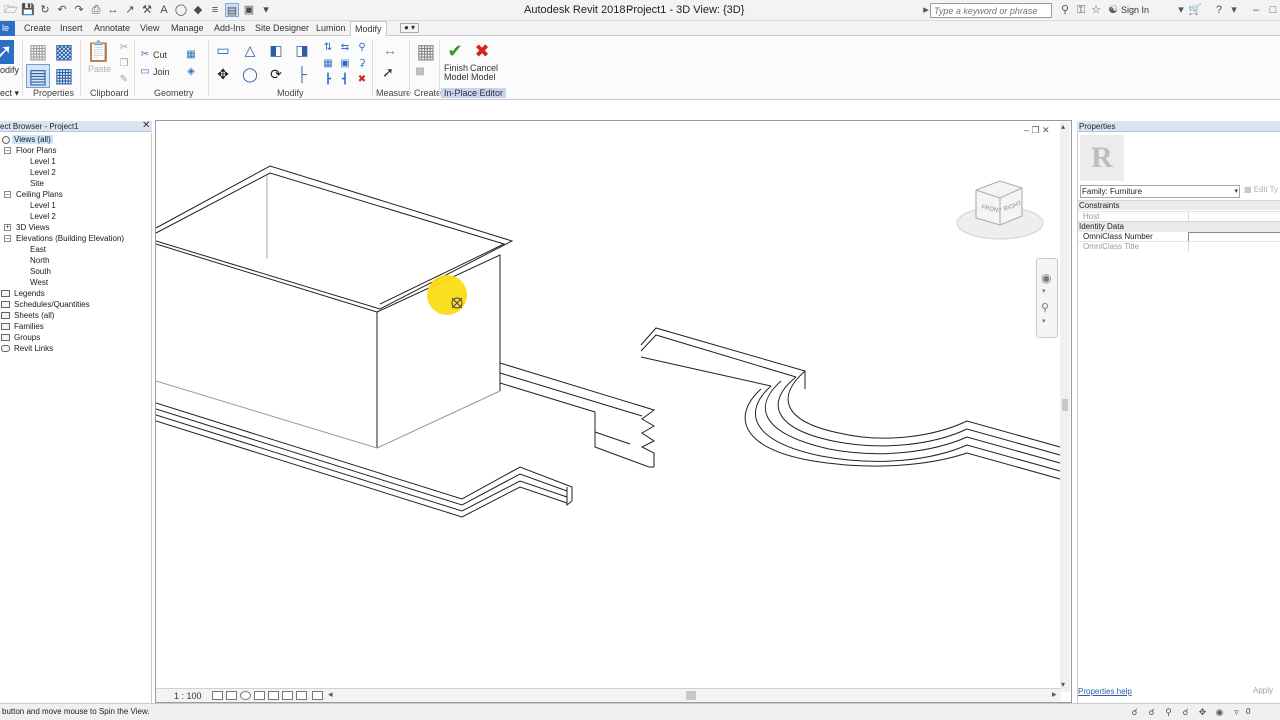 The height and width of the screenshot is (720, 1280). What do you see at coordinates (249, 10) in the screenshot?
I see `switch-windows-icon: ▣` at bounding box center [249, 10].